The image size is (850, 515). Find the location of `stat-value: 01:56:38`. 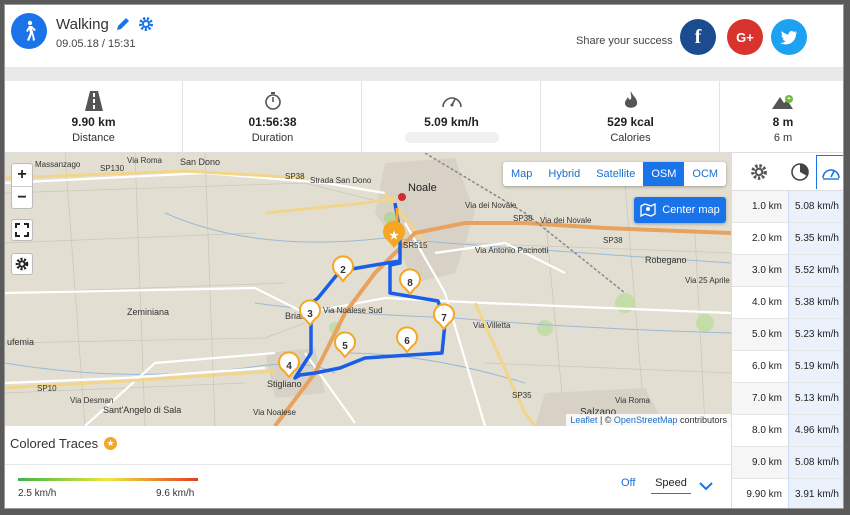

stat-value: 01:56:38 is located at coordinates (272, 122).